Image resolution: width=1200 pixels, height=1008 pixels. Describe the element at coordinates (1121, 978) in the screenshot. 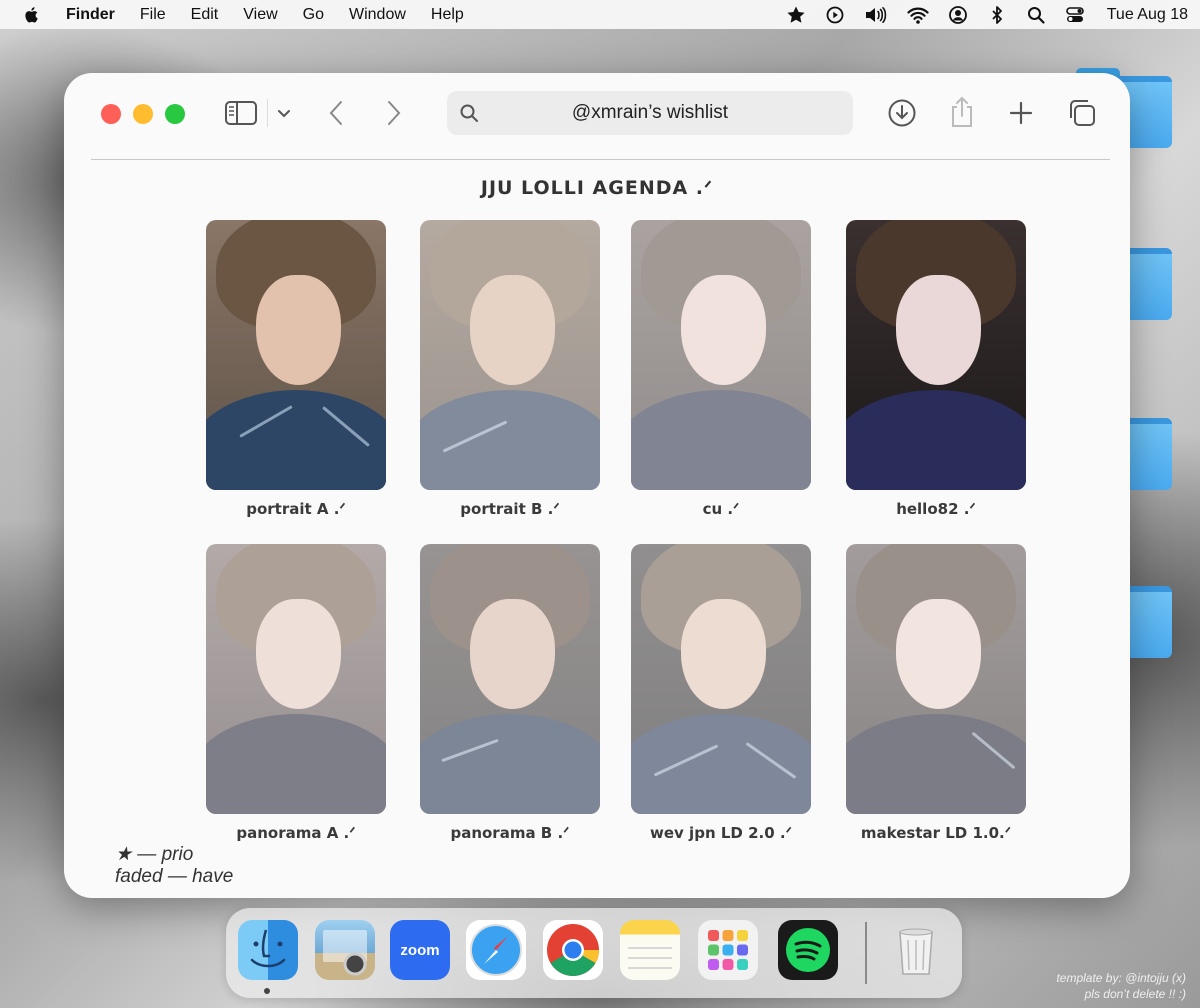

I see `credit-line-1: template by: @intojju (x)` at that location.